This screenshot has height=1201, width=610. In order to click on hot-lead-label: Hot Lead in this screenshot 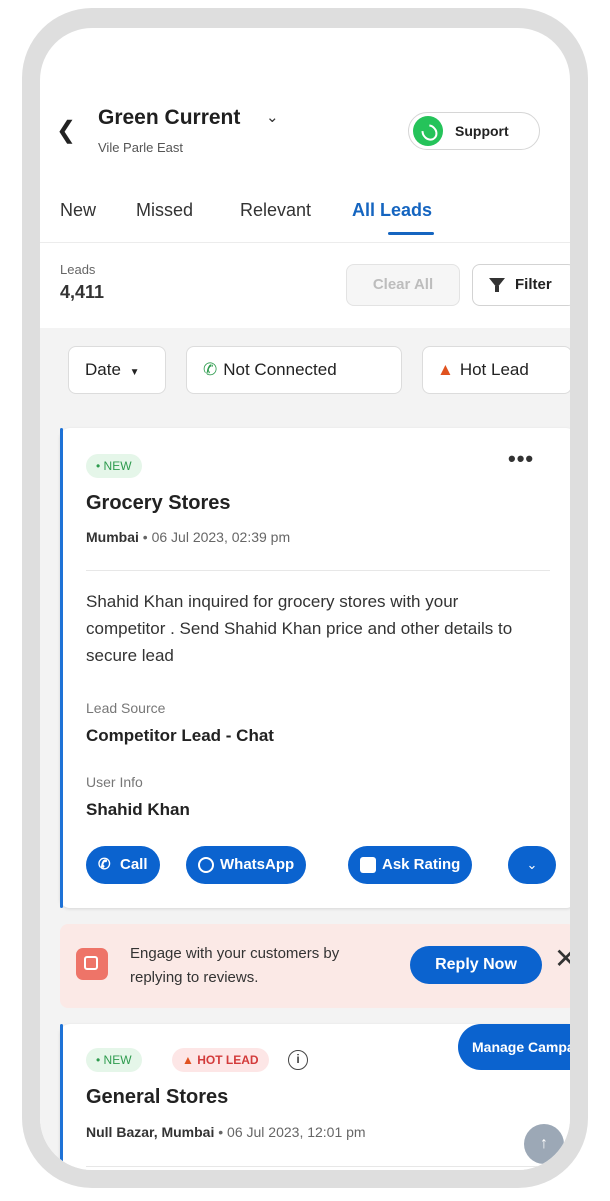, I will do `click(494, 369)`.